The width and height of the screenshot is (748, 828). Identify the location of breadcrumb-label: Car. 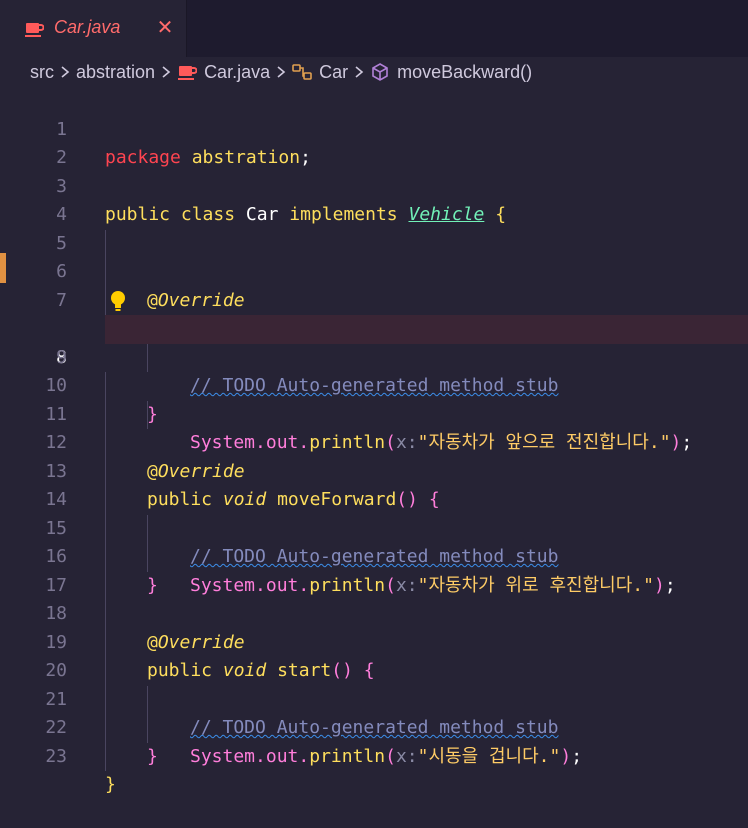
(334, 71).